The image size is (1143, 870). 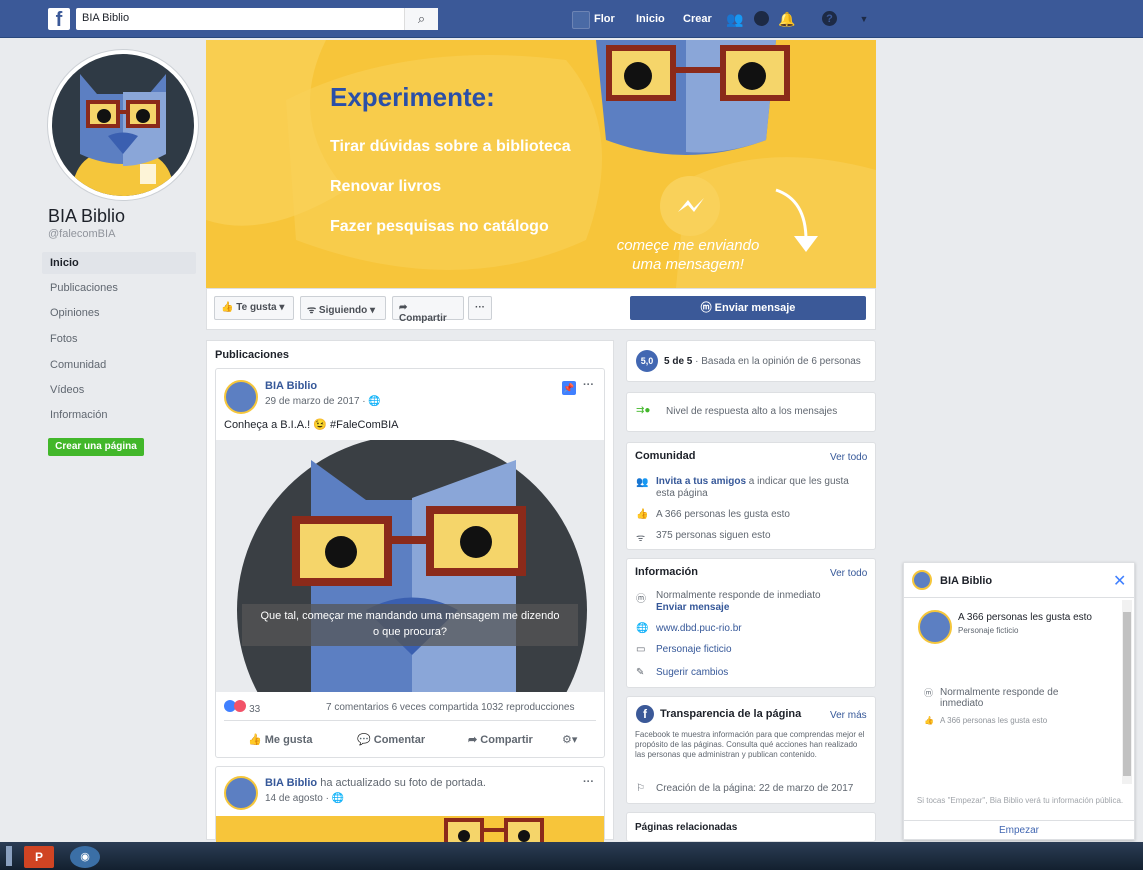 What do you see at coordinates (641, 538) in the screenshot?
I see `rss-icon: ᯤ` at bounding box center [641, 538].